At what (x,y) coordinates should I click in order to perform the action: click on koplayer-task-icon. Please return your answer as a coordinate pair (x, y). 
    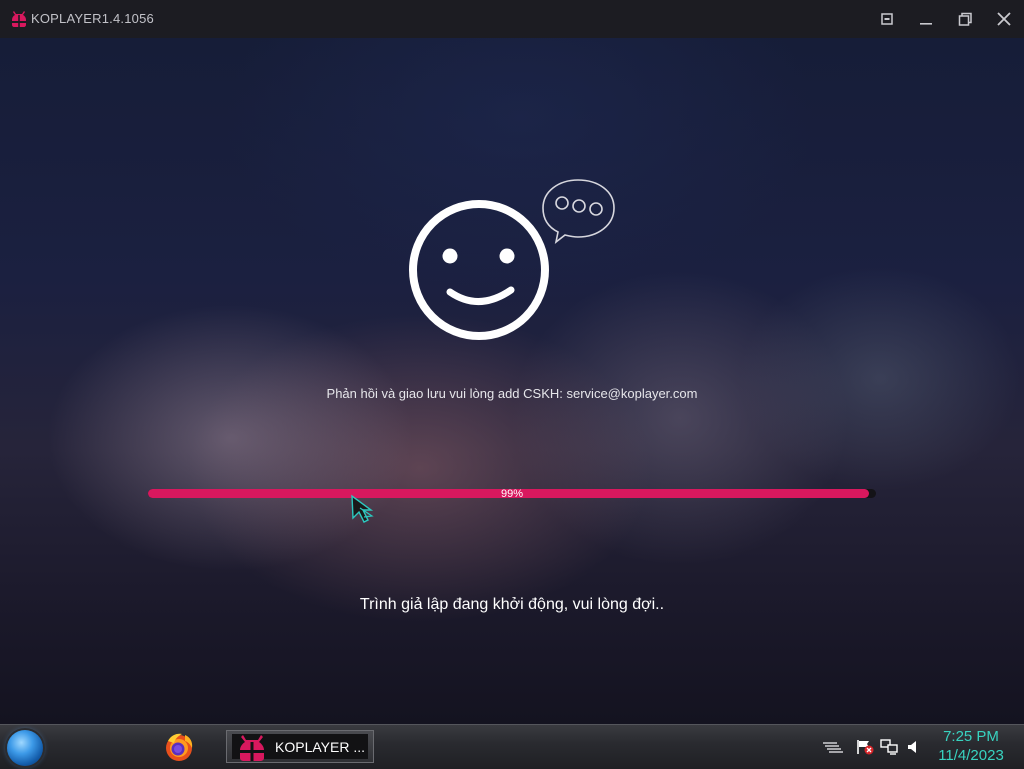
    Looking at the image, I should click on (252, 748).